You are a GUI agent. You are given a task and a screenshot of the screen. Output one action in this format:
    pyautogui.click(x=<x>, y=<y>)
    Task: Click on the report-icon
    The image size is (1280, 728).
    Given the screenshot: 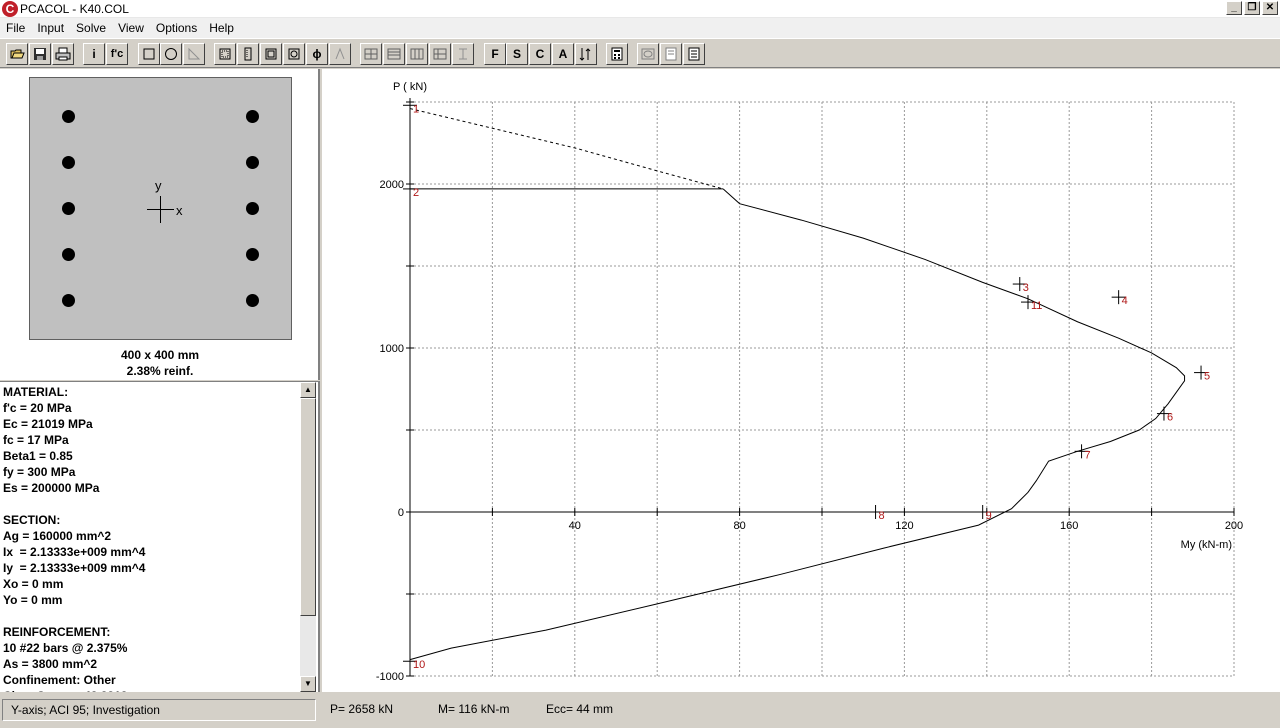 What is the action you would take?
    pyautogui.click(x=694, y=54)
    